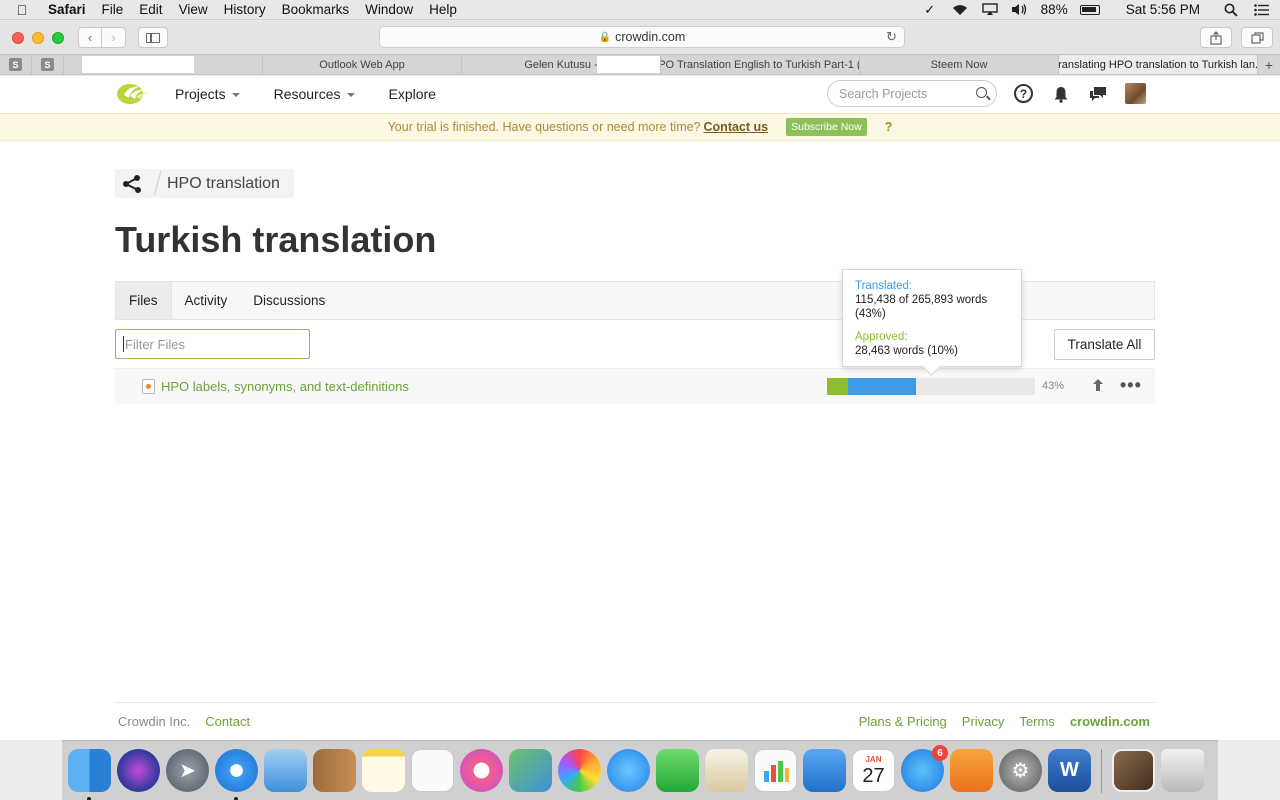  What do you see at coordinates (579, 770) in the screenshot?
I see `photos-icon` at bounding box center [579, 770].